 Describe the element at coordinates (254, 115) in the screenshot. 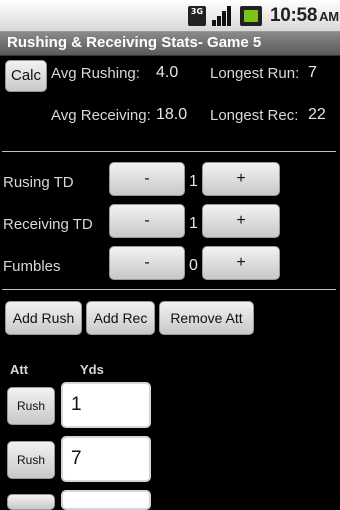

I see `longest-rec-label: Longest Rec:` at that location.